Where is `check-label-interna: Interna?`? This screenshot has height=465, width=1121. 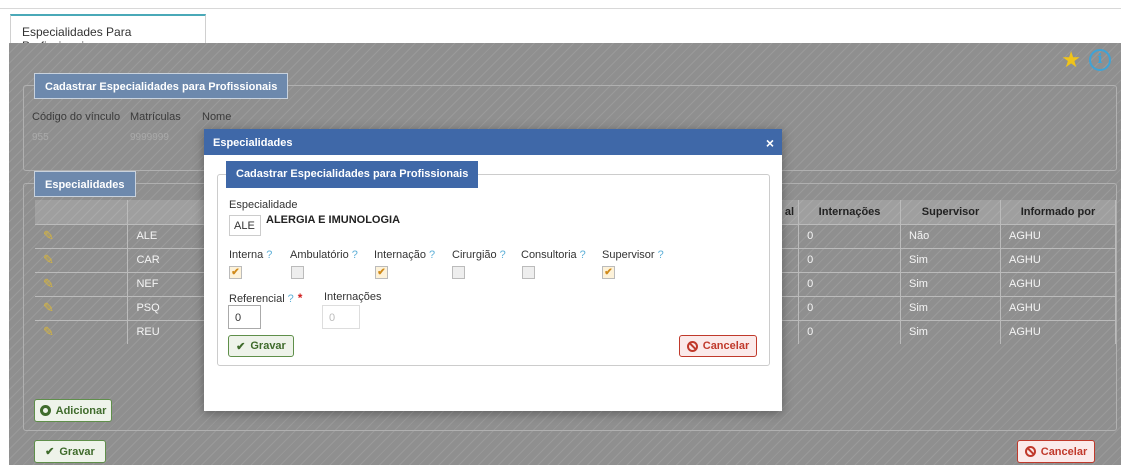
check-label-interna: Interna? is located at coordinates (251, 255).